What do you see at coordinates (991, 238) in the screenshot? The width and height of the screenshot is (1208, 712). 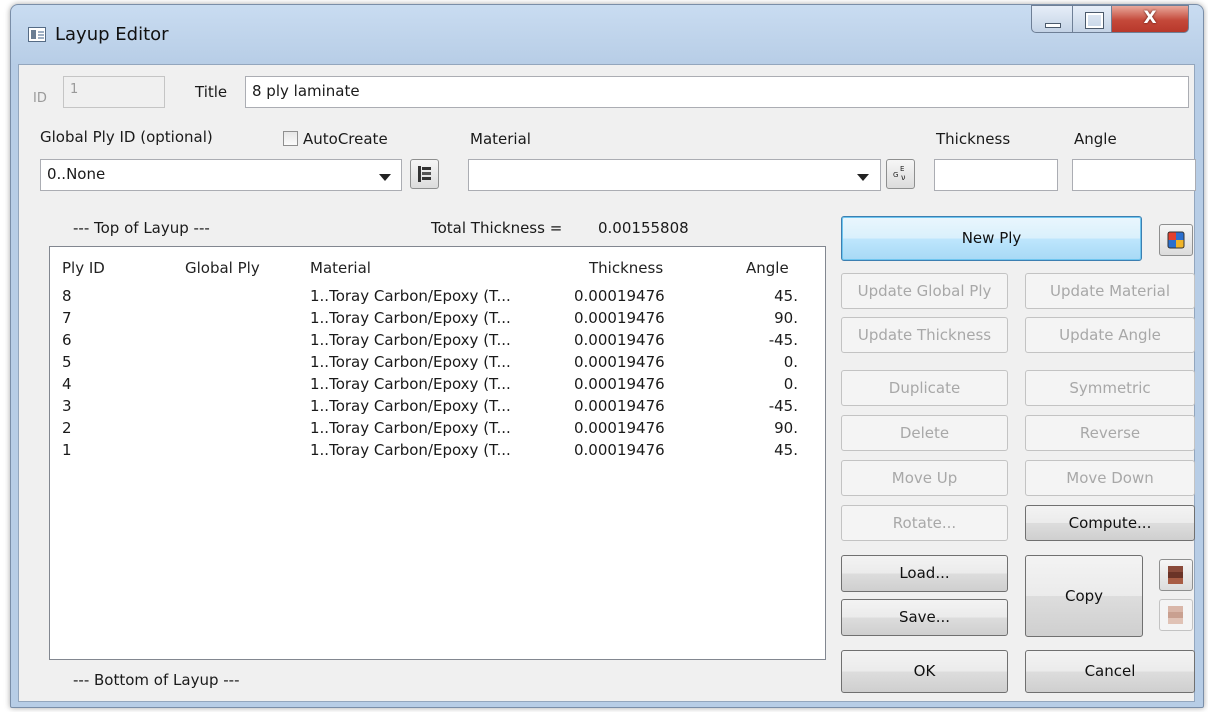 I see `new-ply-button: New Ply` at bounding box center [991, 238].